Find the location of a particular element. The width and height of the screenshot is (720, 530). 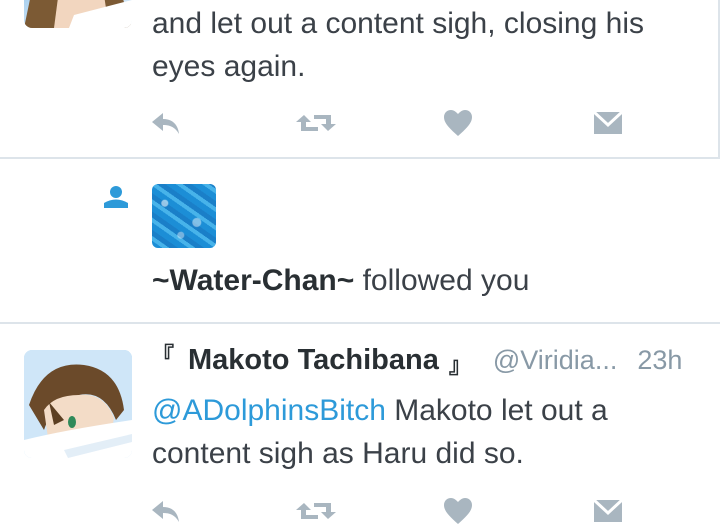

person-icon is located at coordinates (116, 196).